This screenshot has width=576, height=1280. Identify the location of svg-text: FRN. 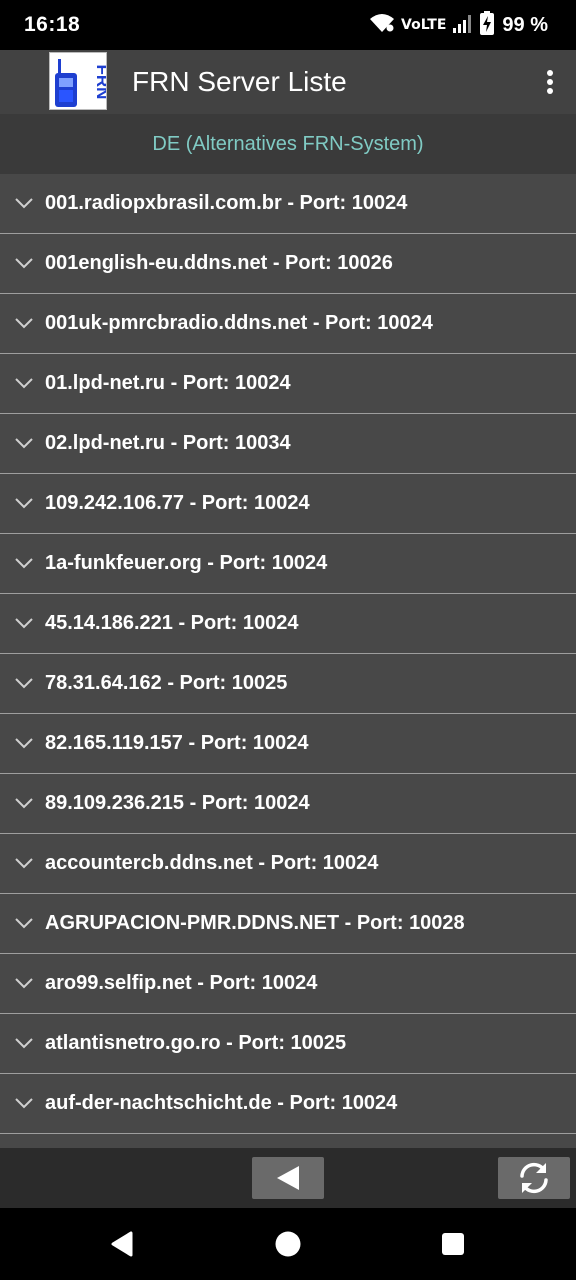
(100, 82).